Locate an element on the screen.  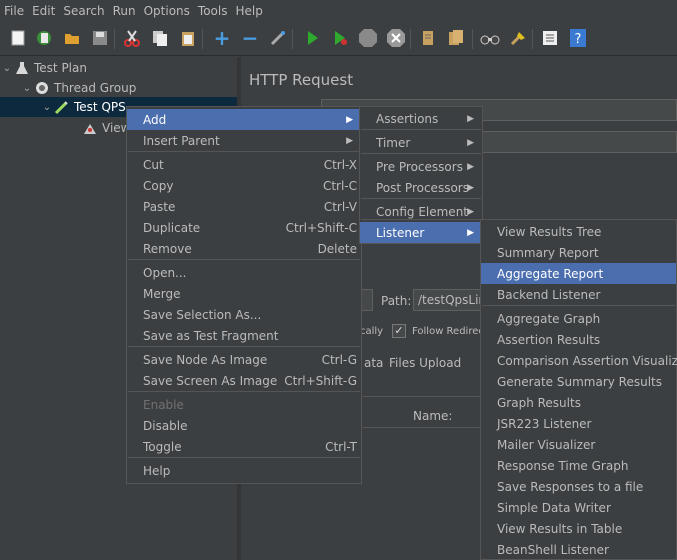
start-icon is located at coordinates (312, 38).